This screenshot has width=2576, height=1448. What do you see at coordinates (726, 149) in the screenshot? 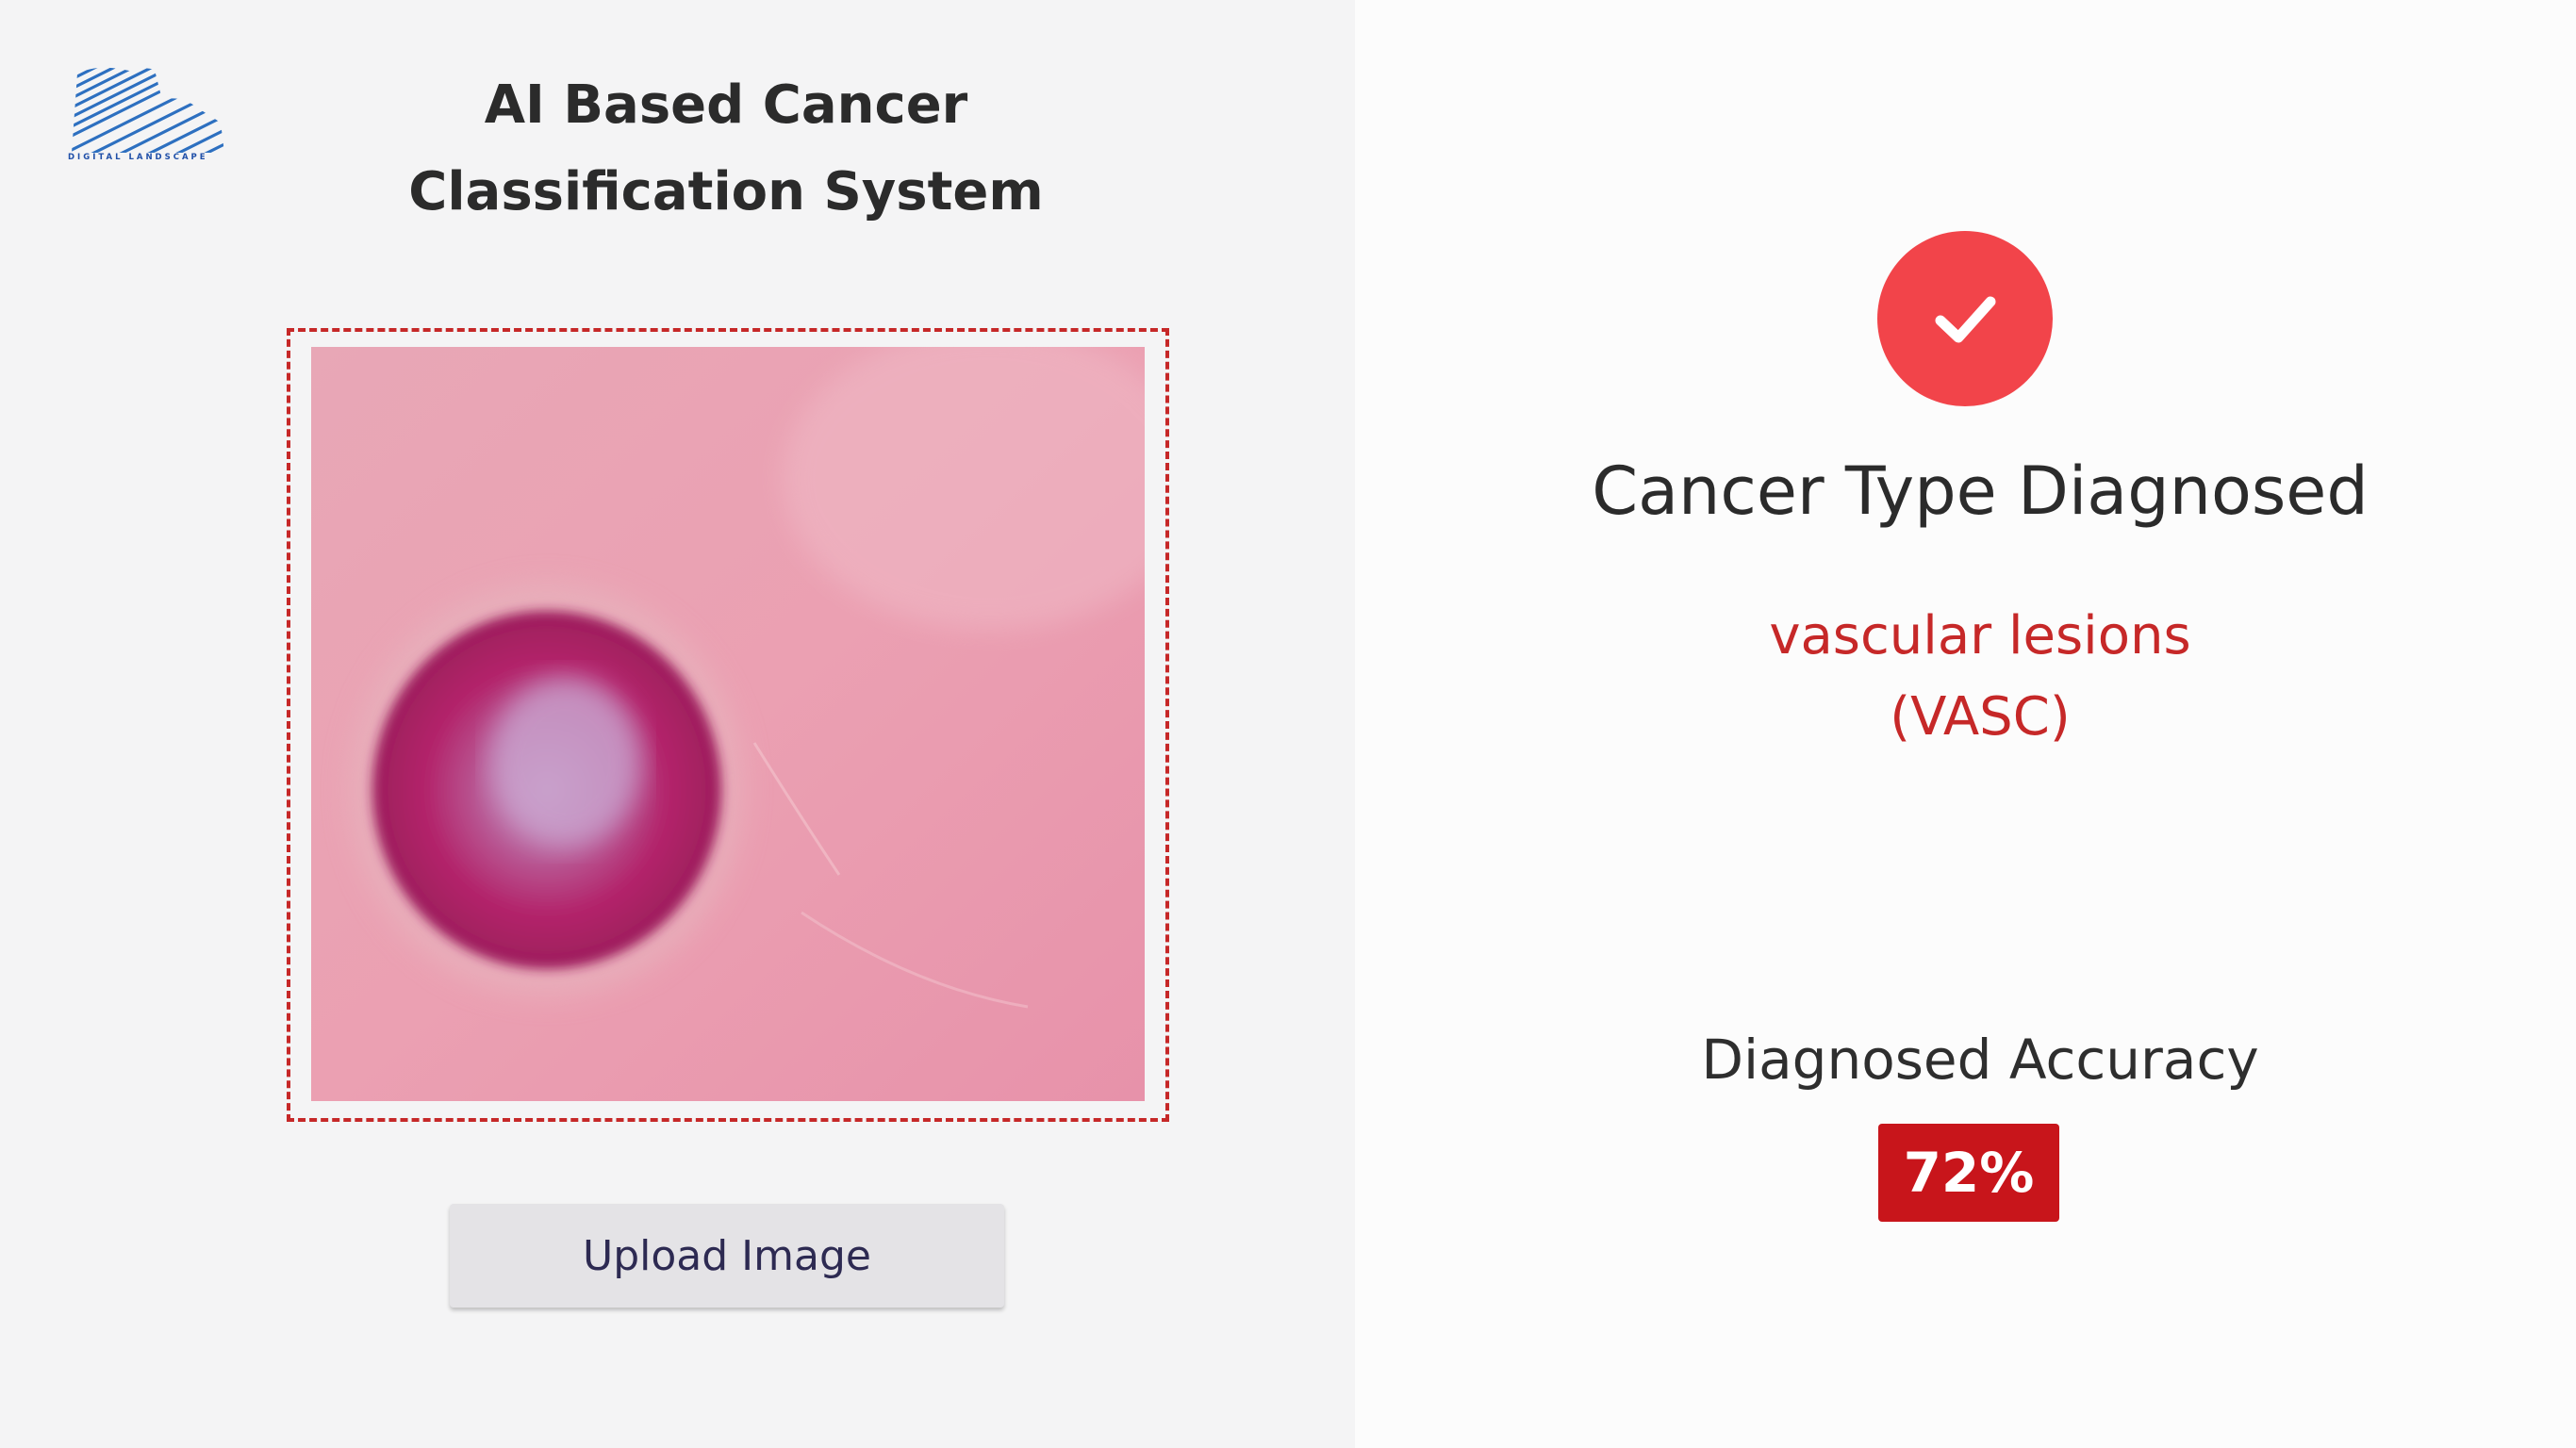
I see `app-title: AI Based Cancer Classification System` at bounding box center [726, 149].